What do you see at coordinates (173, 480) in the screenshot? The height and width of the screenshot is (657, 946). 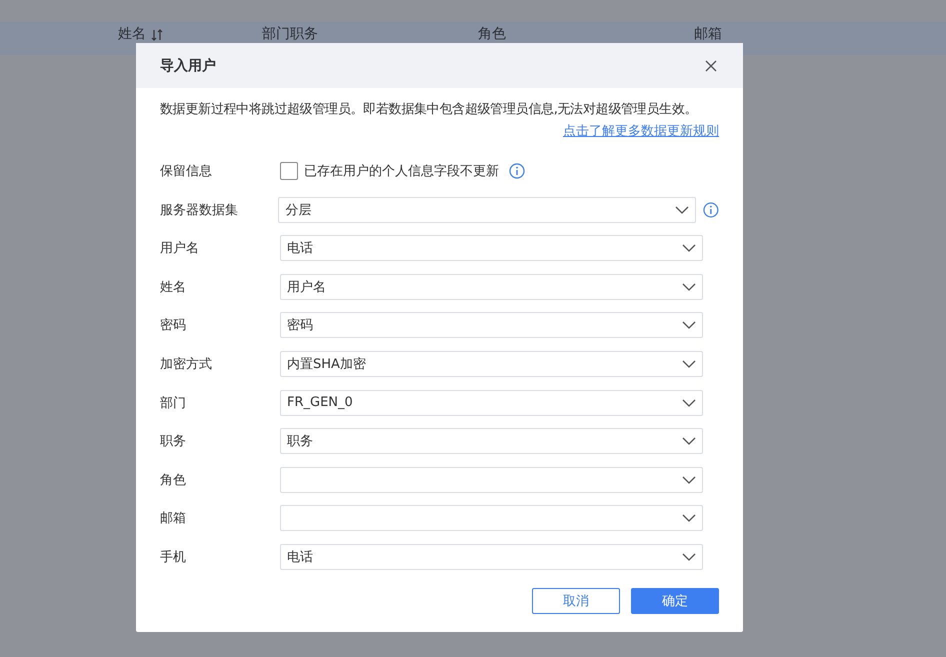 I see `field-label: 角色` at bounding box center [173, 480].